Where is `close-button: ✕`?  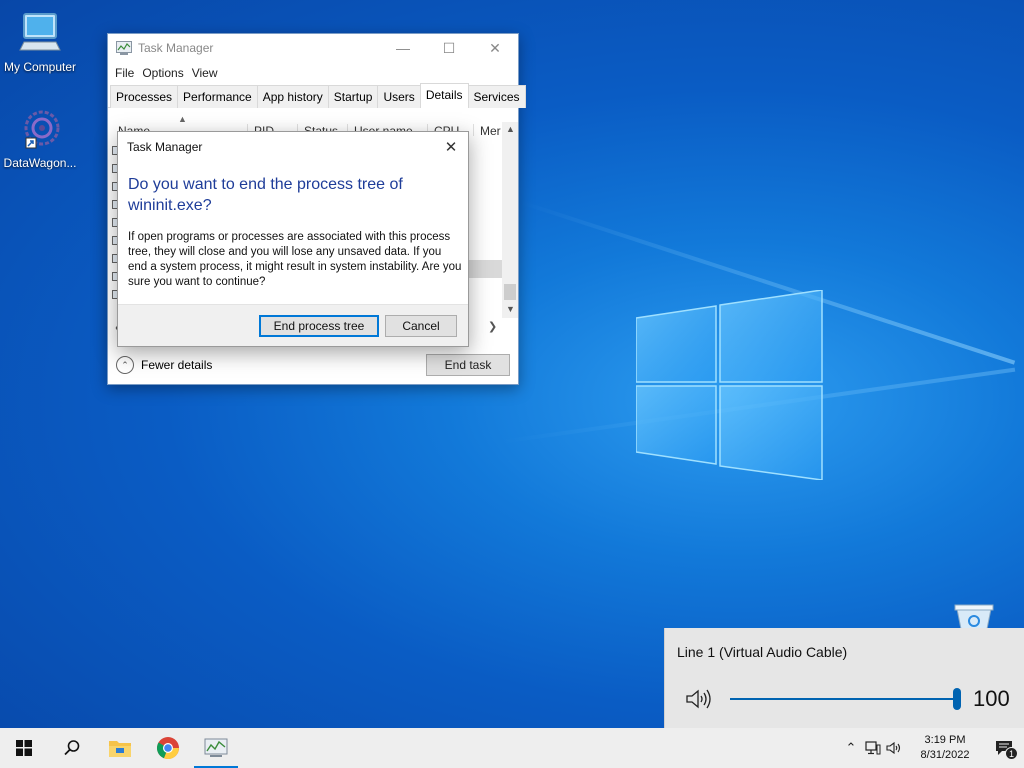 close-button: ✕ is located at coordinates (495, 48).